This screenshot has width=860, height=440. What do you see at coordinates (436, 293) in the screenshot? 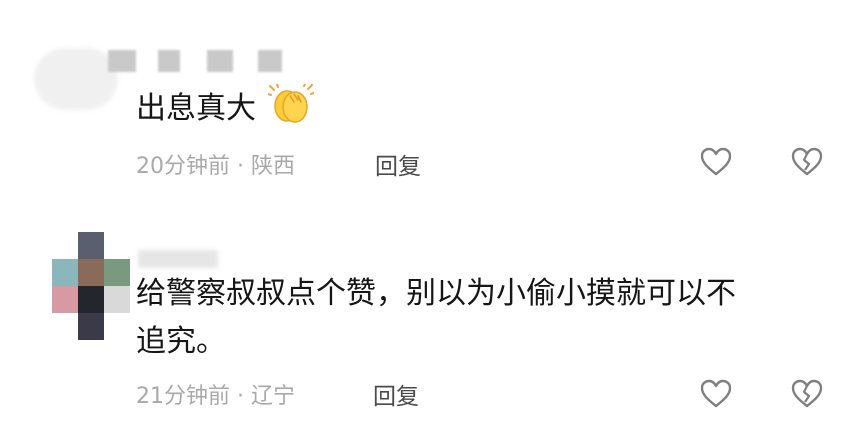
I see `comment-text-line: 给警察叔叔点个赞，别以为小偷小摸就可以不` at bounding box center [436, 293].